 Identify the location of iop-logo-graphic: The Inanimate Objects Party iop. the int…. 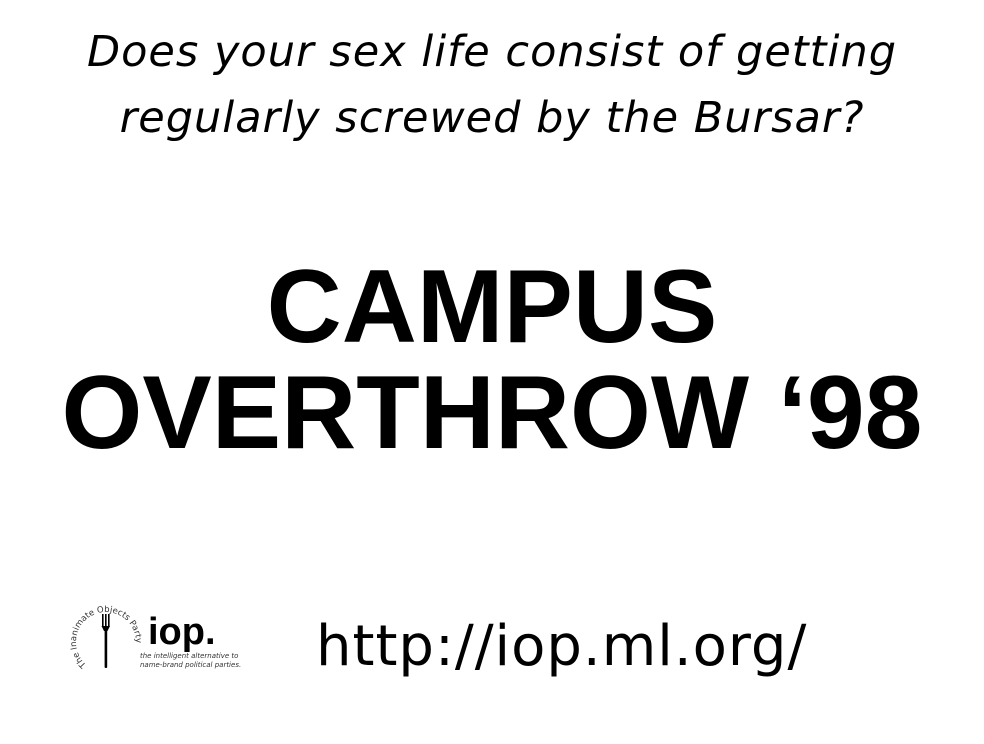
(155, 638).